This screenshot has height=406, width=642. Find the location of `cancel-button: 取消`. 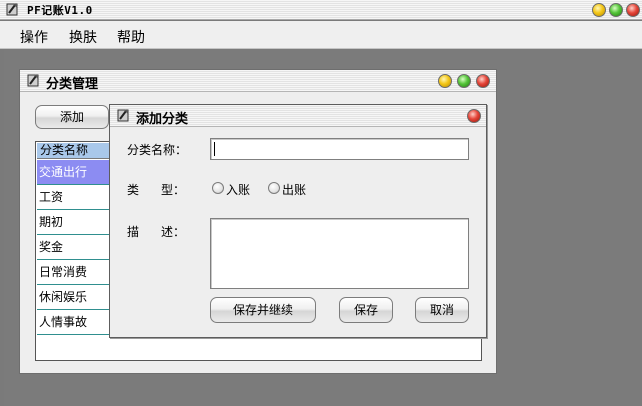

cancel-button: 取消 is located at coordinates (442, 310).